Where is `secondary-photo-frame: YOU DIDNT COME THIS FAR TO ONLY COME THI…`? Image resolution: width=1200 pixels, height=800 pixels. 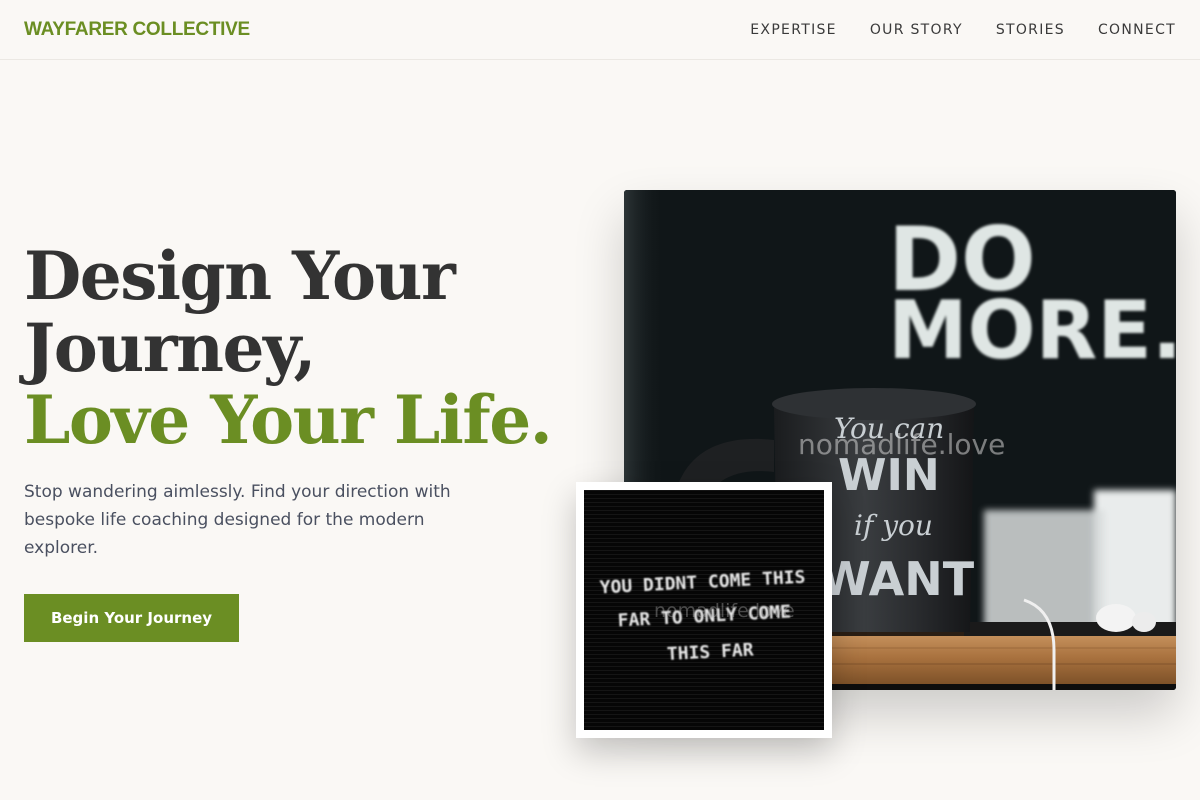
secondary-photo-frame: YOU DIDNT COME THIS FAR TO ONLY COME THI… is located at coordinates (704, 610).